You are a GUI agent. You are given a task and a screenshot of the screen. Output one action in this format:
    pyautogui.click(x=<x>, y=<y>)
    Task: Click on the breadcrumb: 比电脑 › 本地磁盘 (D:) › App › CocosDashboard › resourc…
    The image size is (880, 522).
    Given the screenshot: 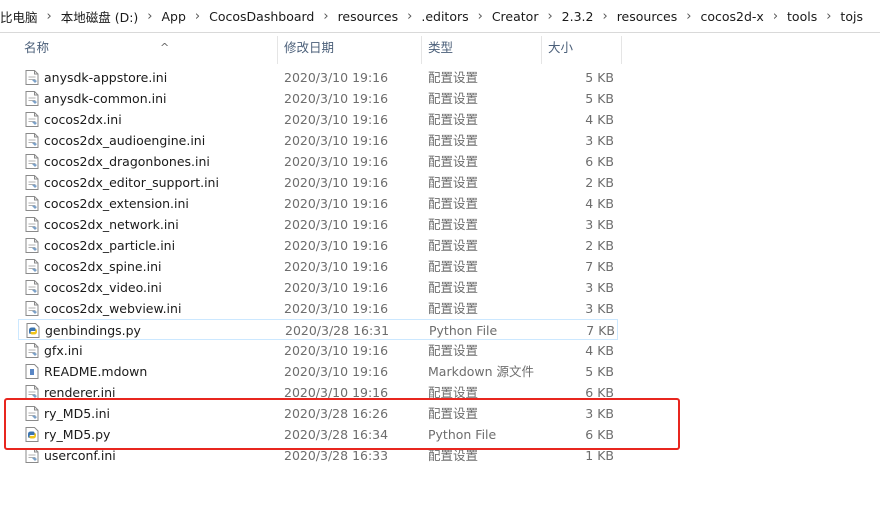 What is the action you would take?
    pyautogui.click(x=440, y=16)
    